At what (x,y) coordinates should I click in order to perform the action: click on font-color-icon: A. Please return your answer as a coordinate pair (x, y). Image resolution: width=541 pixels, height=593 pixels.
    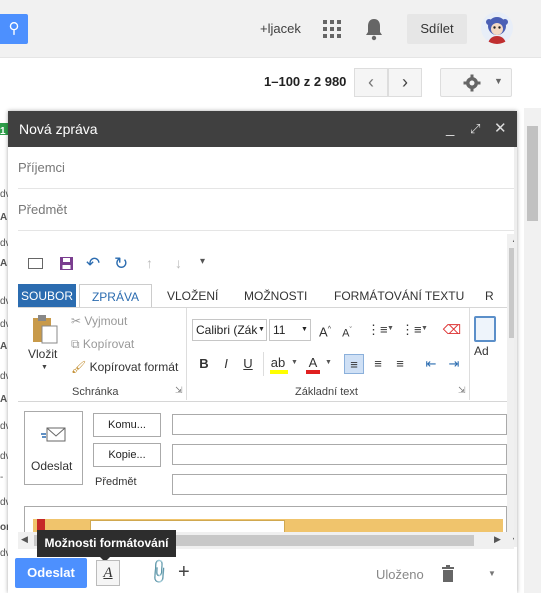
    Looking at the image, I should click on (313, 363).